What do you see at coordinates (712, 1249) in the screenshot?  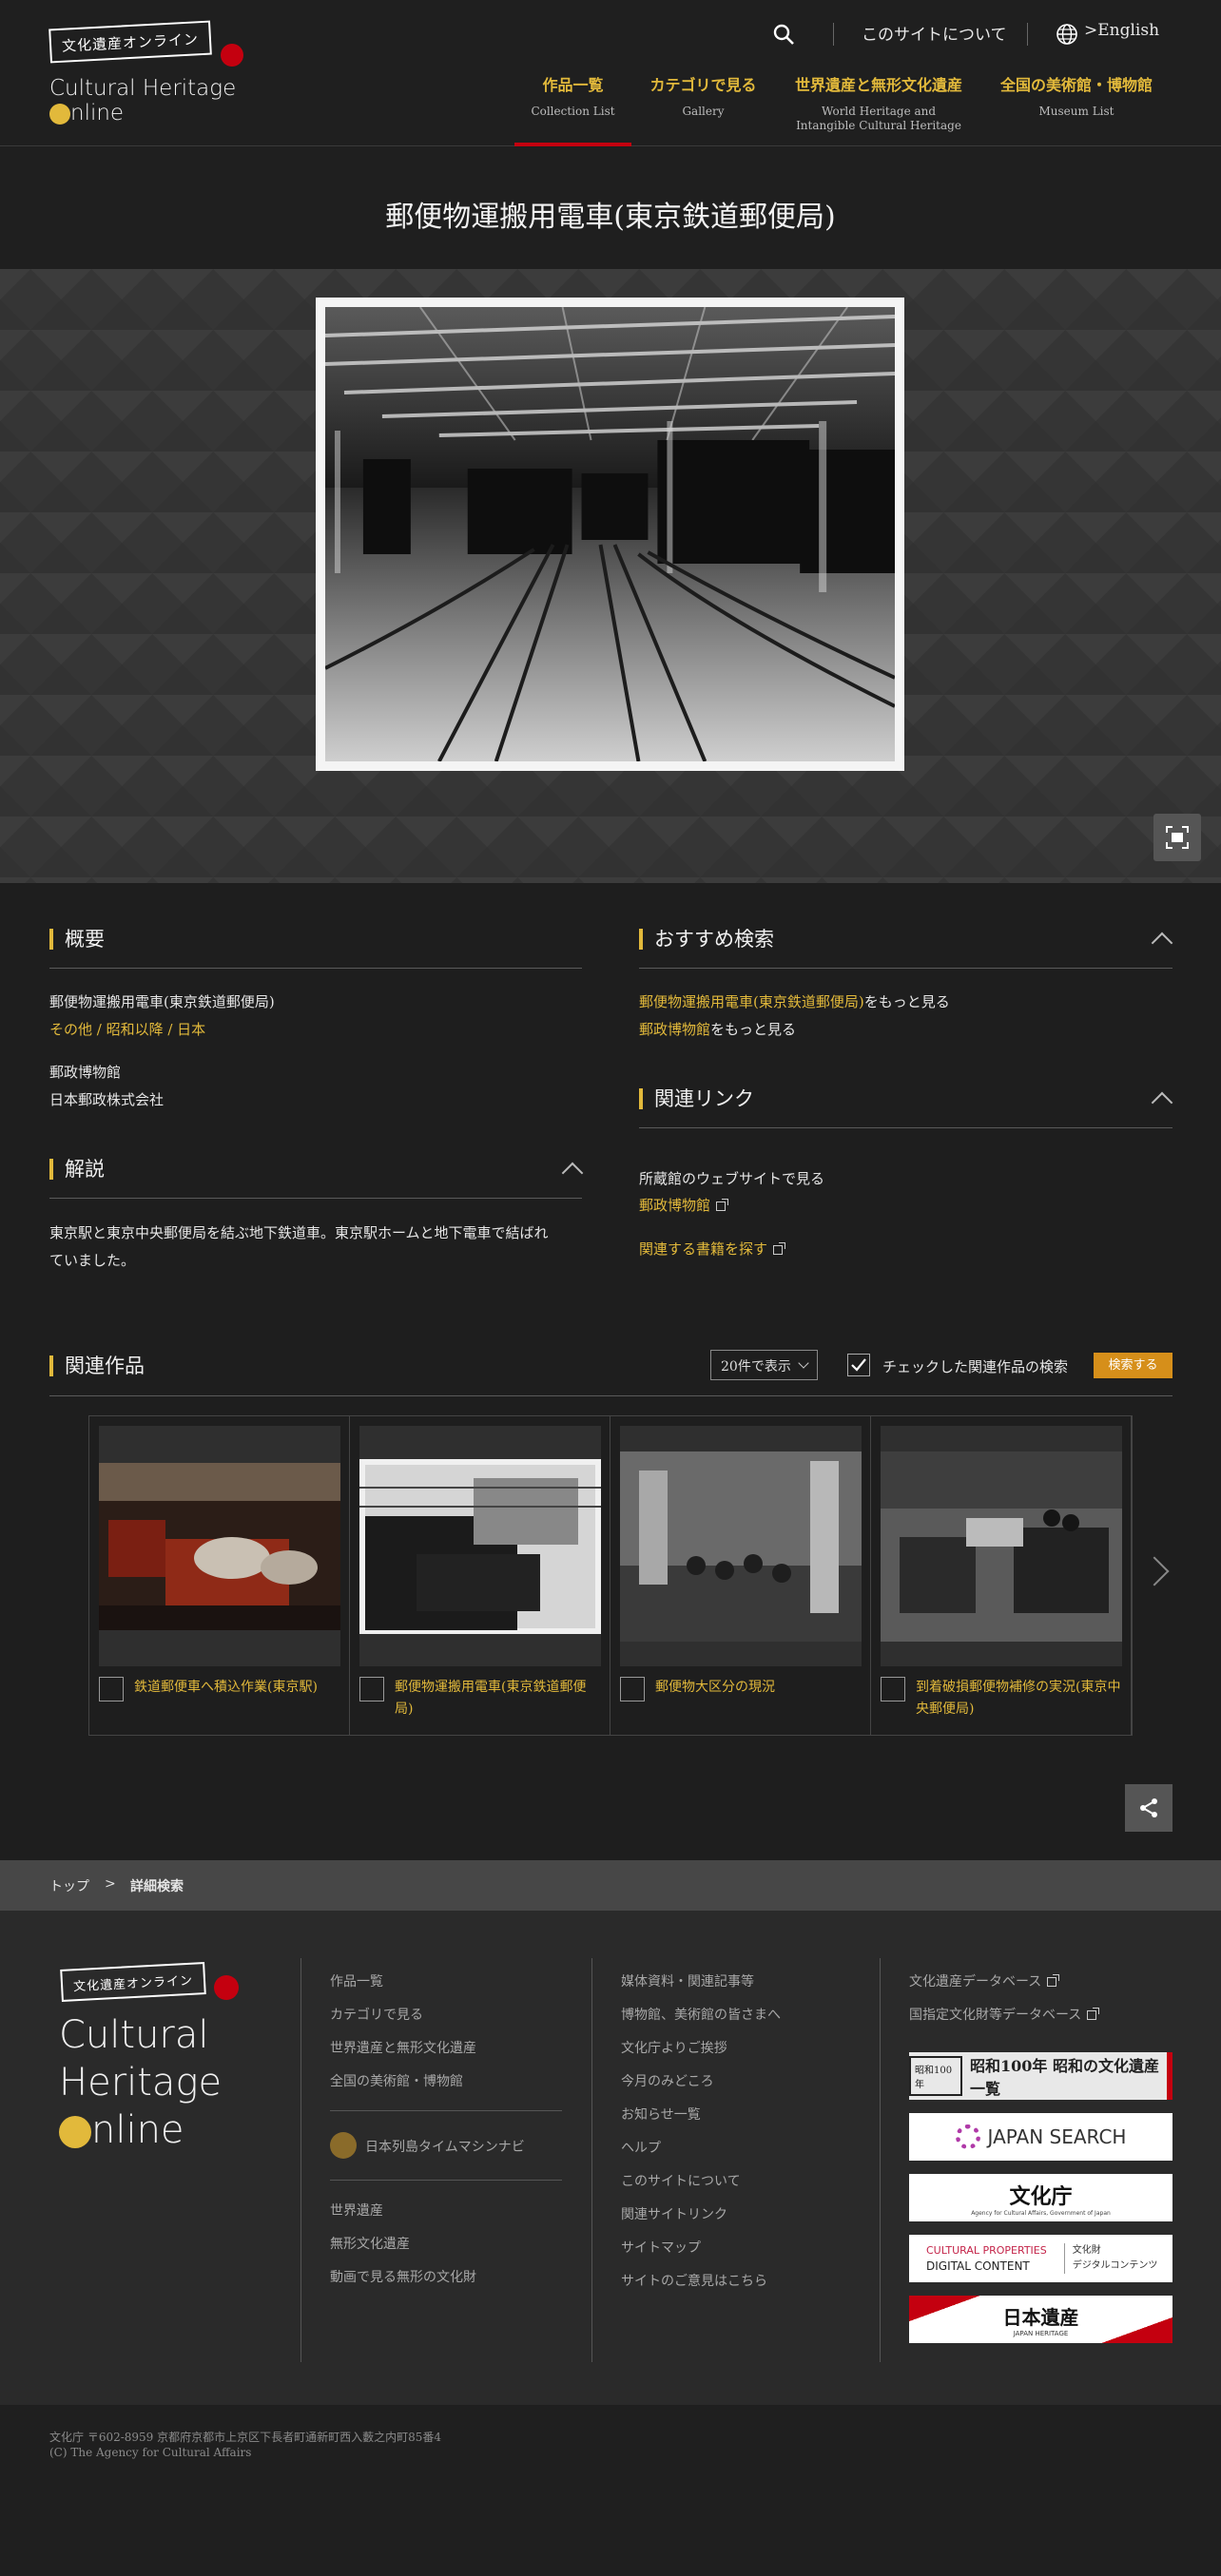 I see `related-books-link: 関連する書籍を探す` at bounding box center [712, 1249].